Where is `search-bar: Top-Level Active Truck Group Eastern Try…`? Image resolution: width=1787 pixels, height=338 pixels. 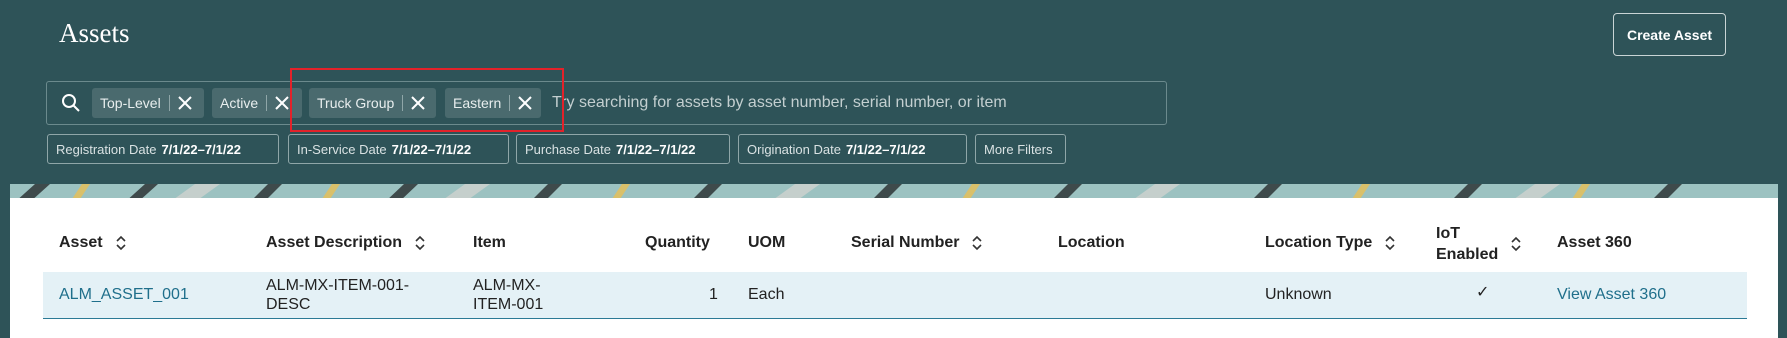
search-bar: Top-Level Active Truck Group Eastern Try… is located at coordinates (606, 103).